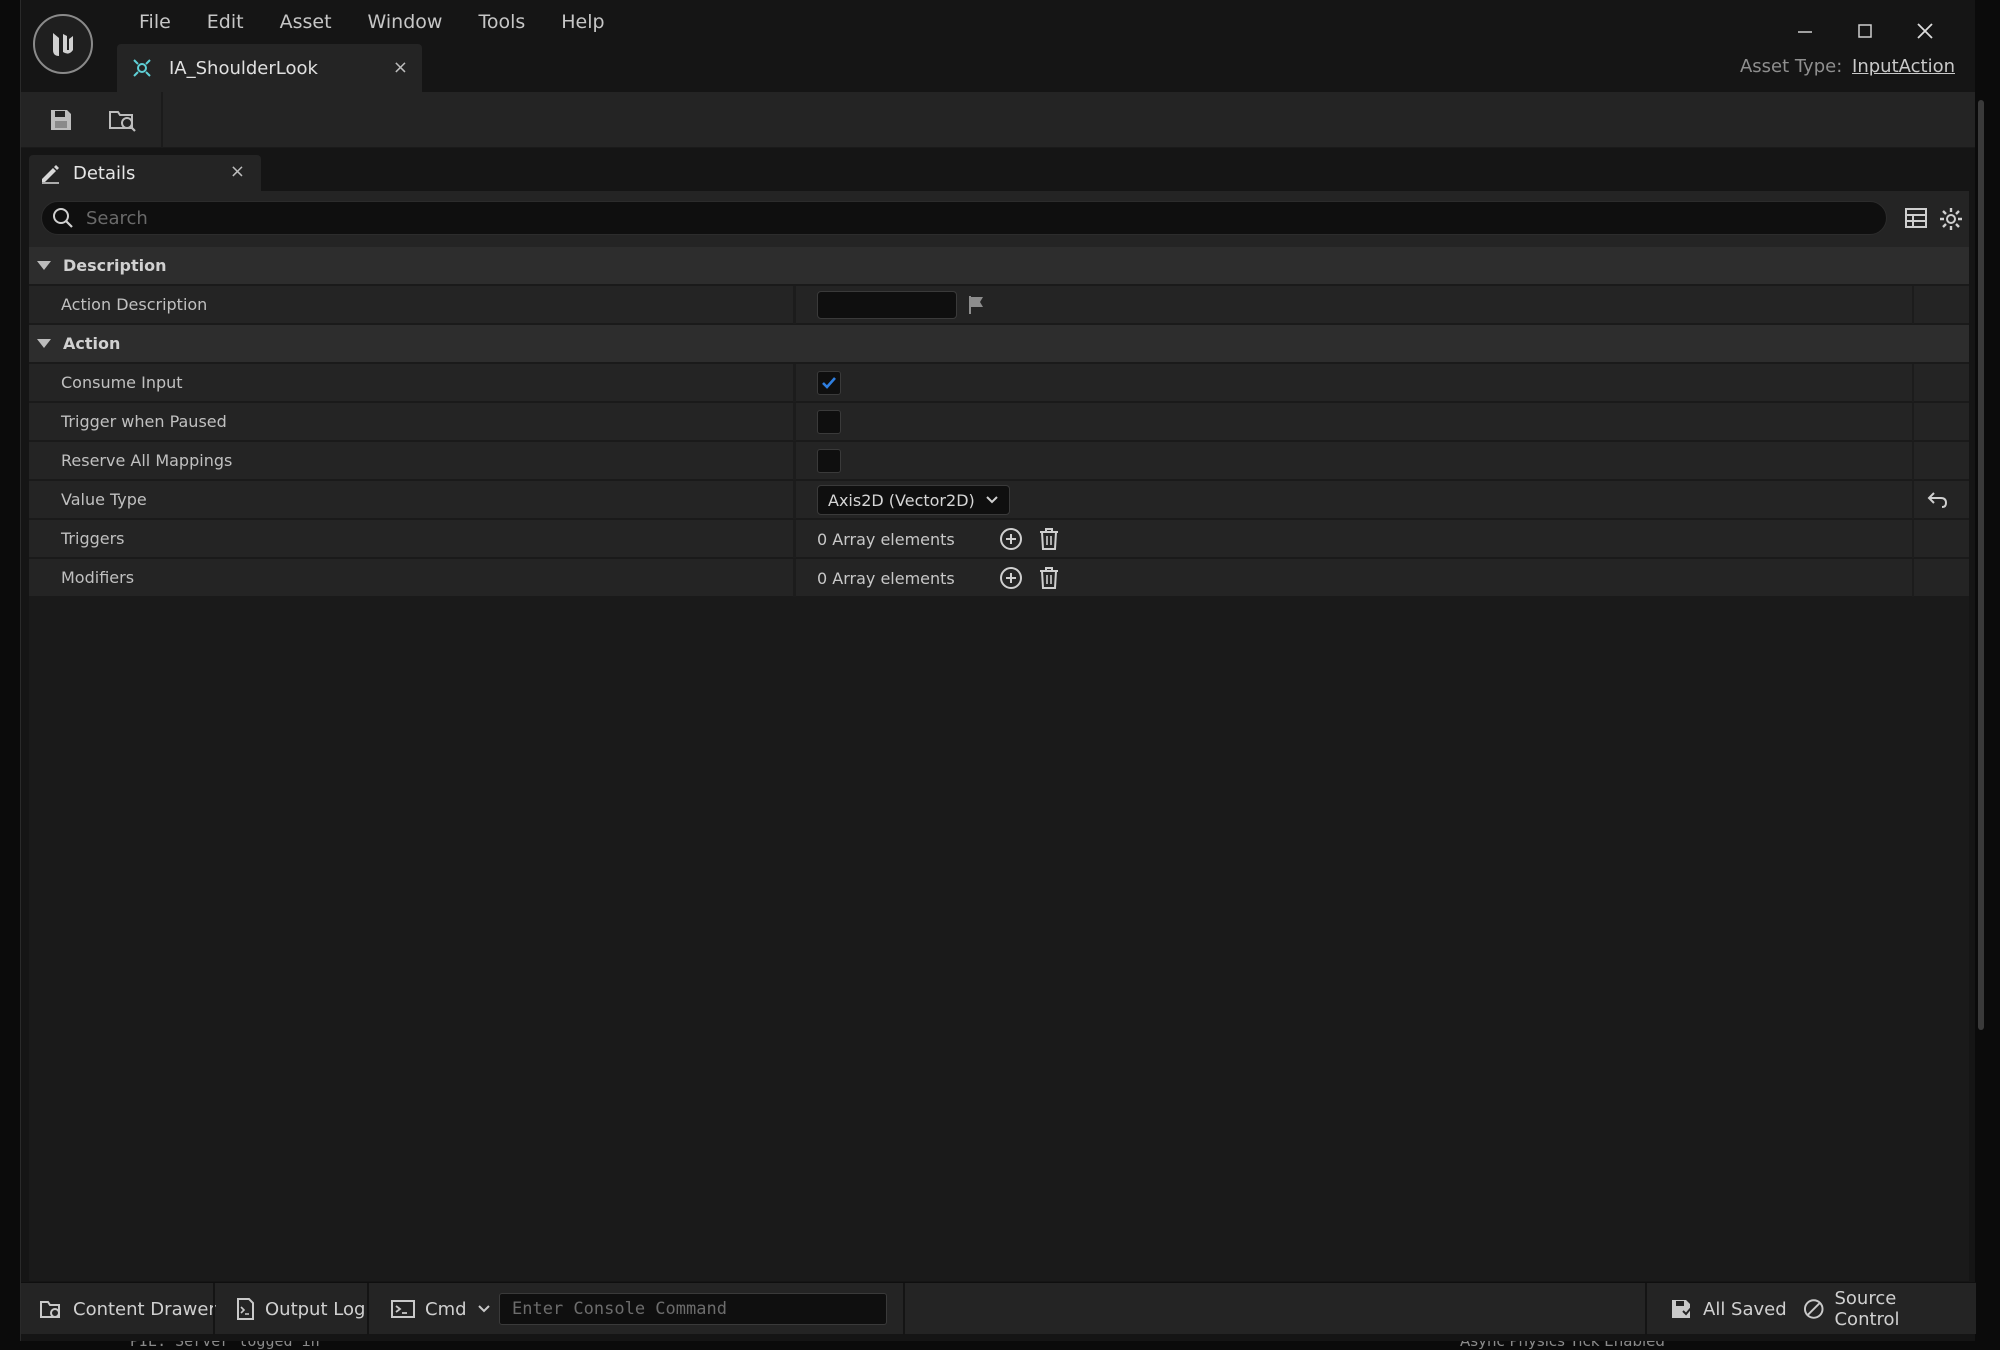  What do you see at coordinates (400, 67) in the screenshot?
I see `close-tab-icon: ×` at bounding box center [400, 67].